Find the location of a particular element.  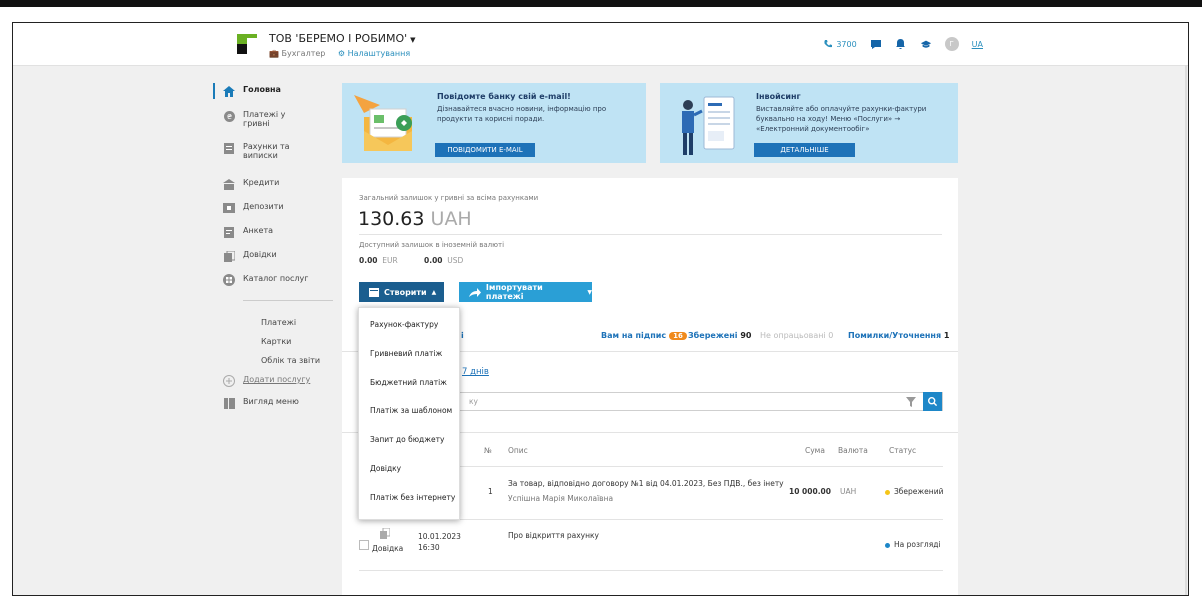

search-button is located at coordinates (932, 401).